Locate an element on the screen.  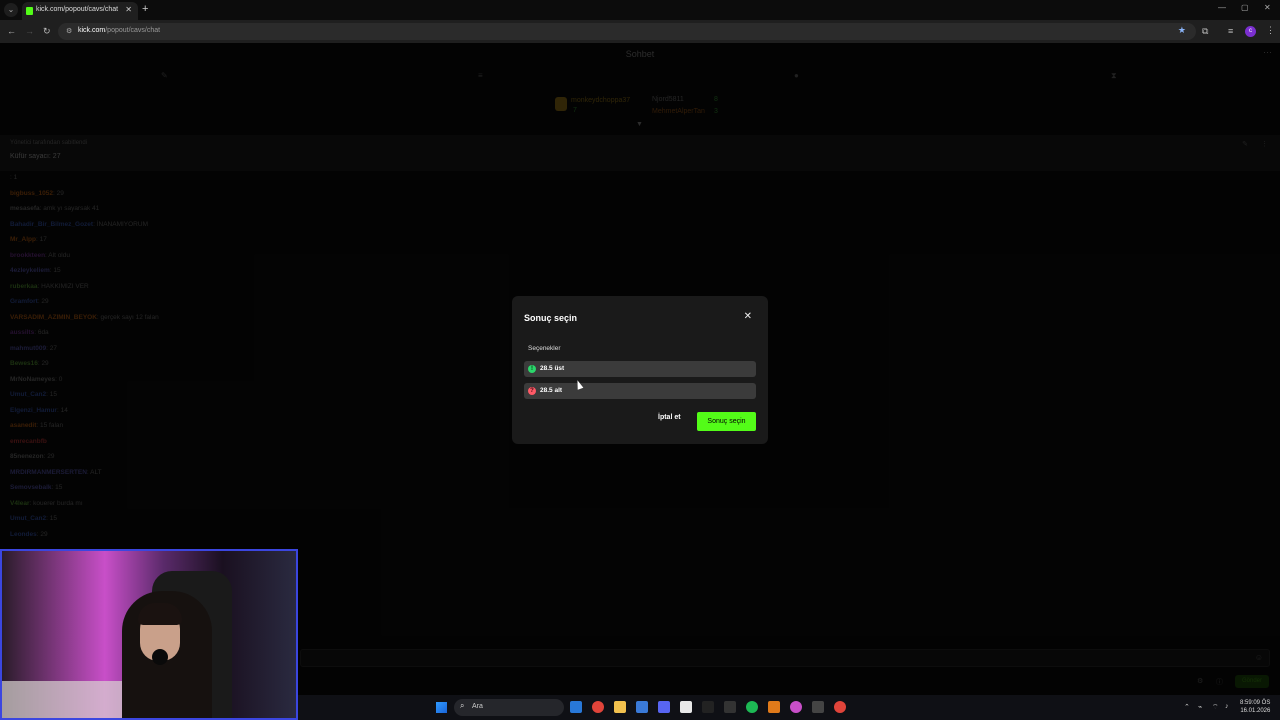
spotify-icon is located at coordinates (752, 707).